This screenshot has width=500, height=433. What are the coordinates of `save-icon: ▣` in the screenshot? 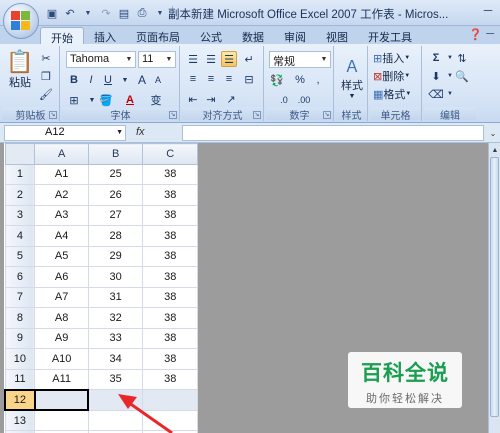 It's located at (52, 13).